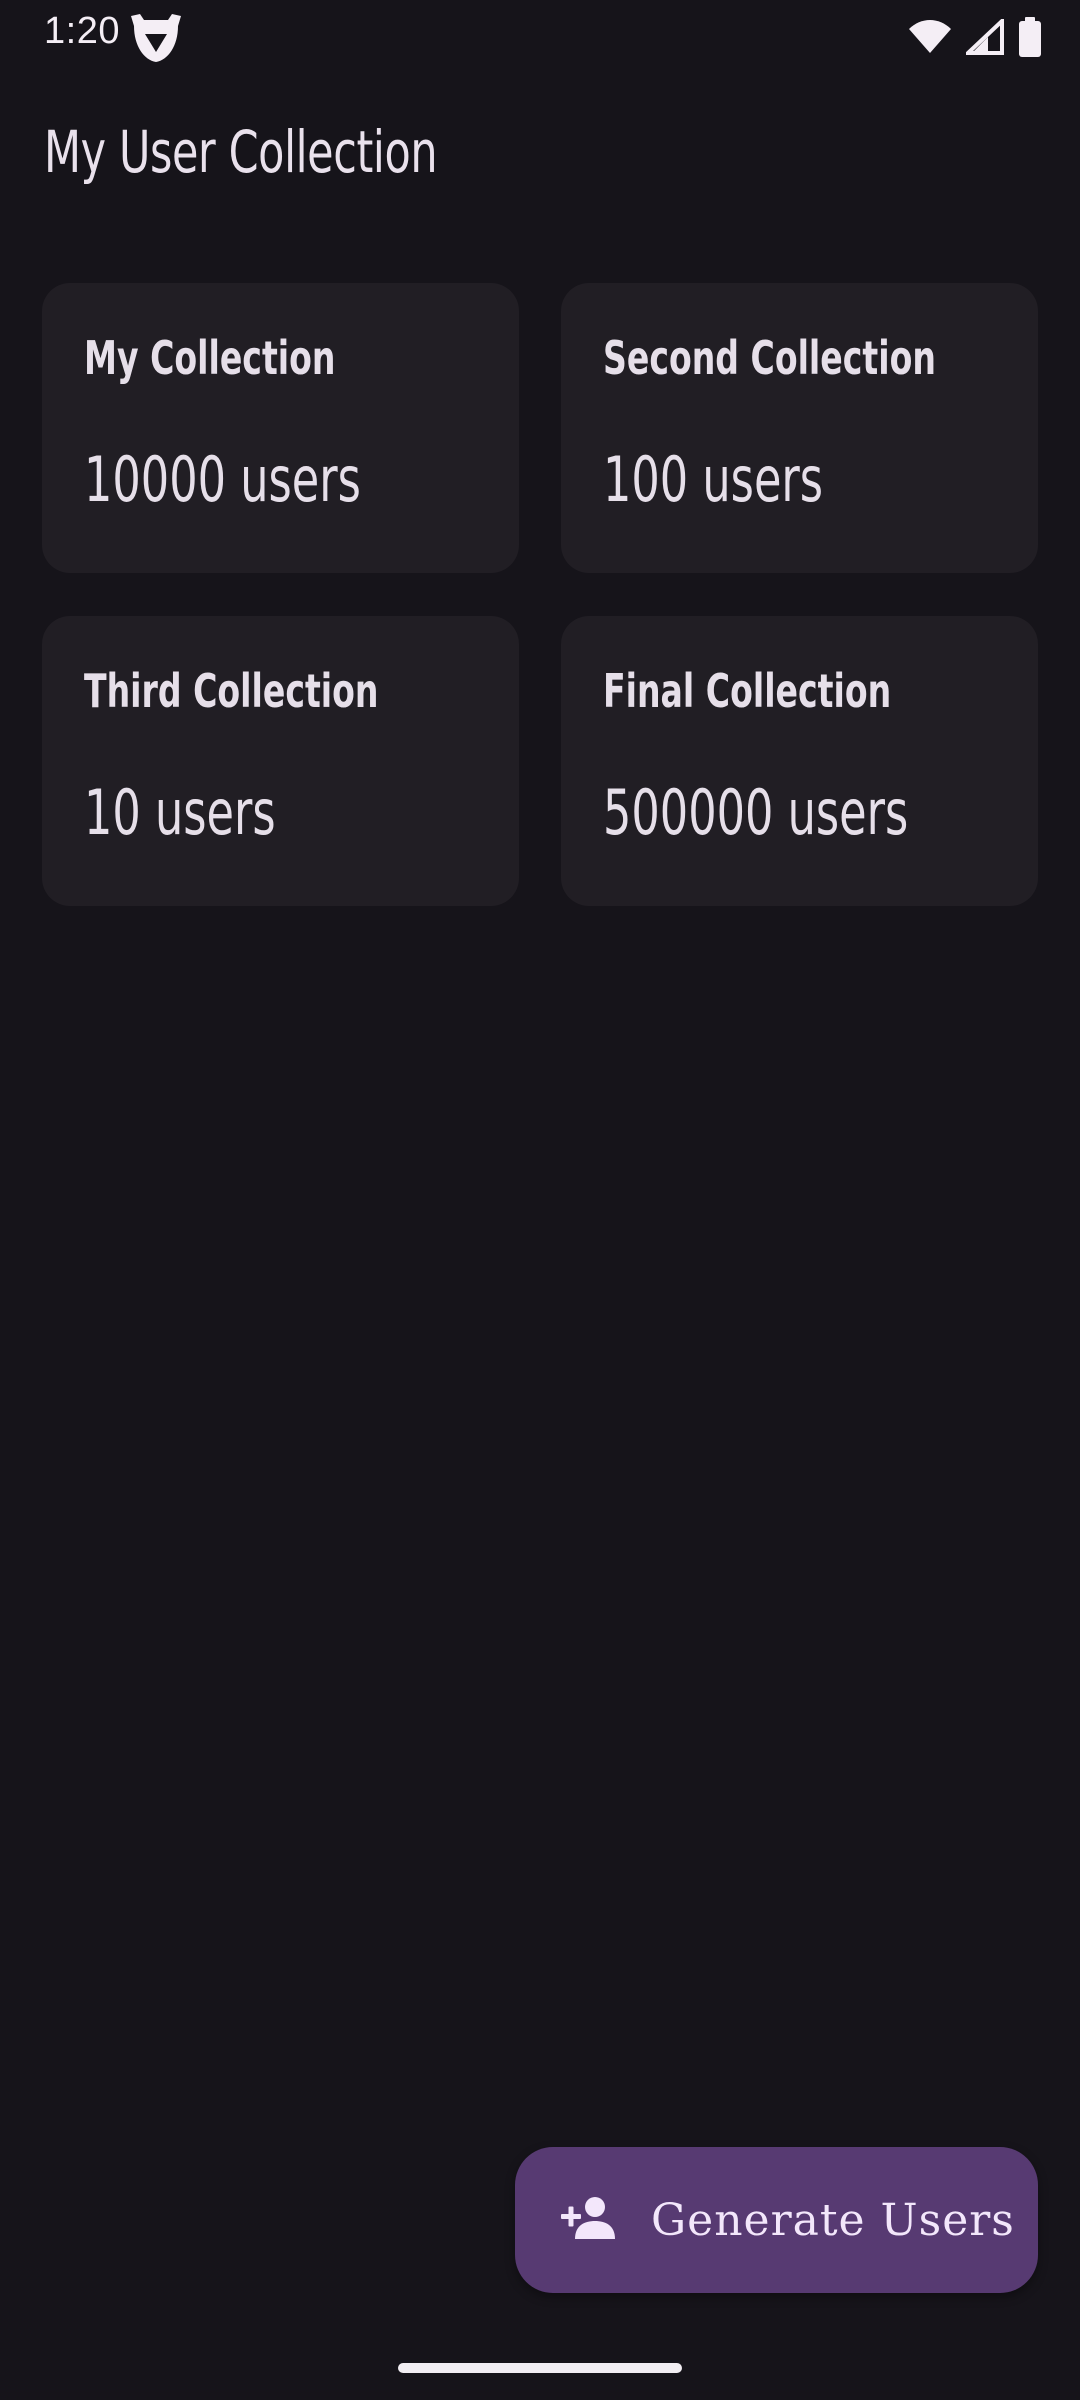  Describe the element at coordinates (589, 2220) in the screenshot. I see `person-add-icon` at that location.